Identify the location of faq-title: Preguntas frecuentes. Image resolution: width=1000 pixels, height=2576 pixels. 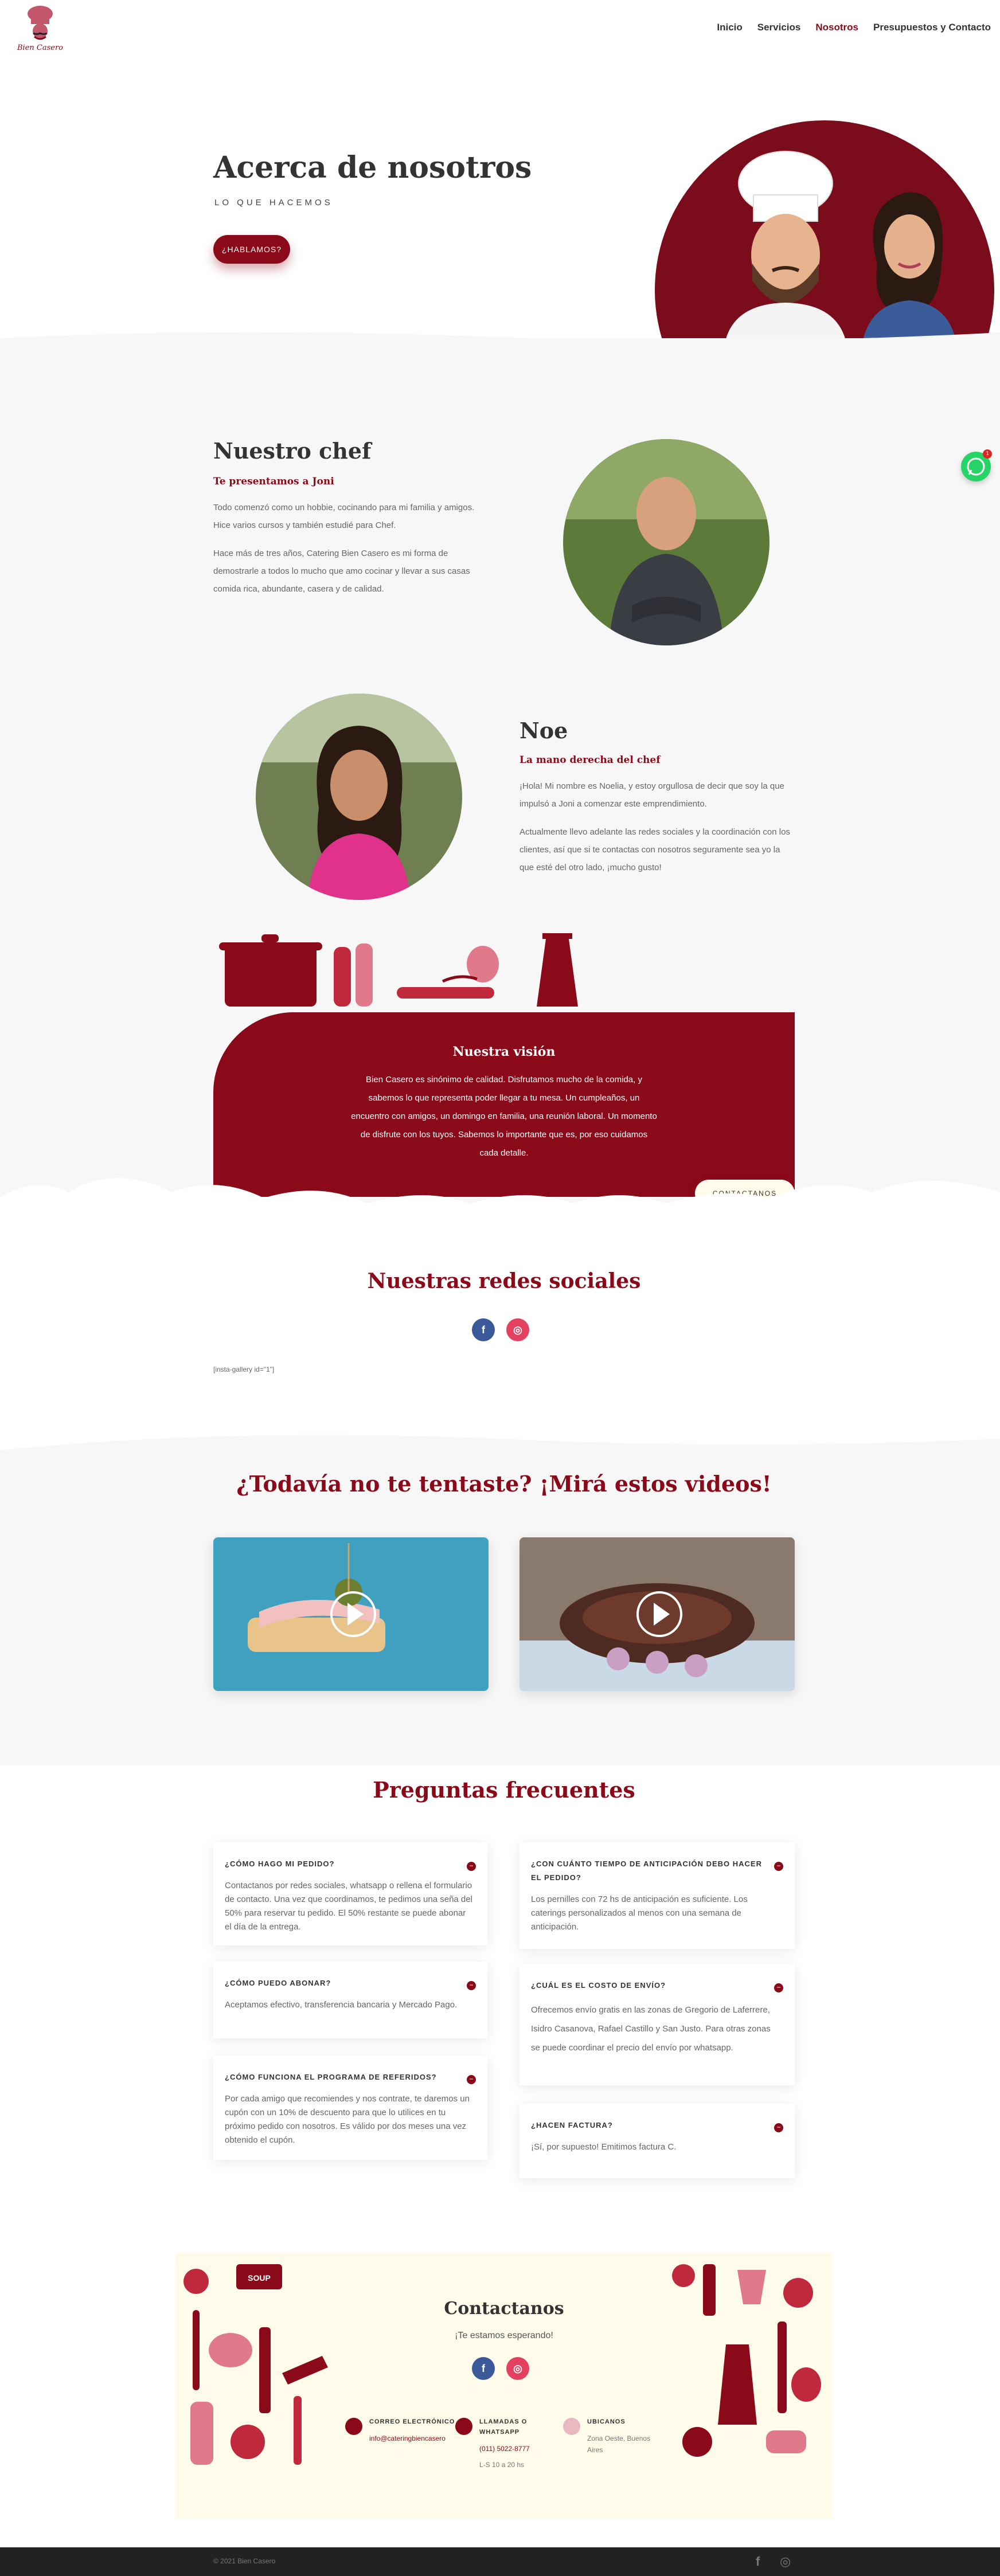
(504, 1790).